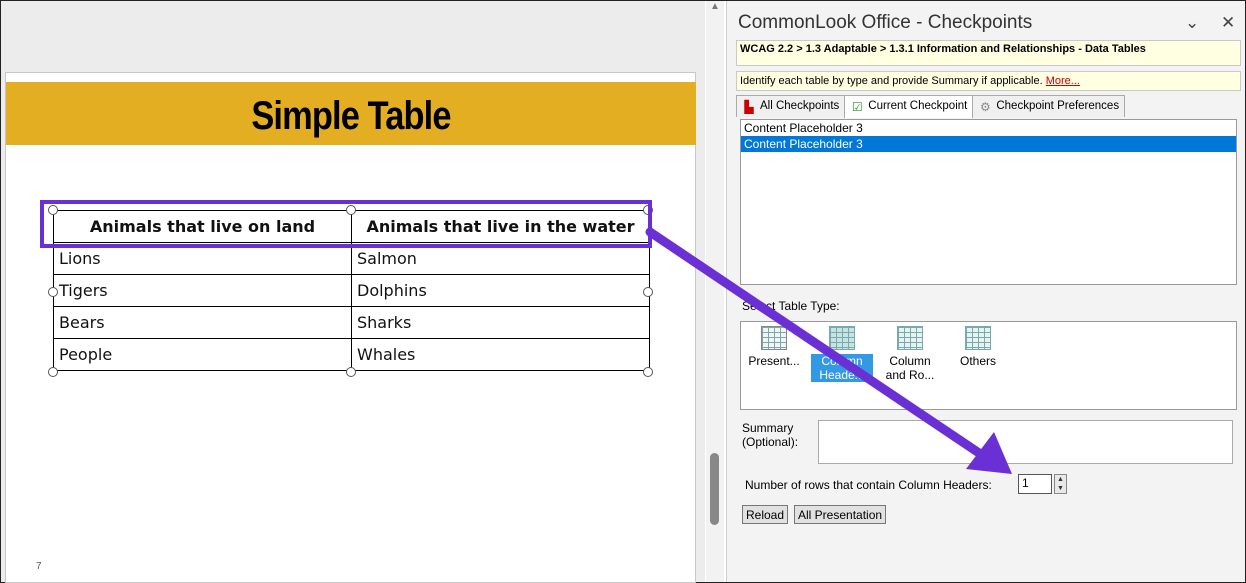 Image resolution: width=1246 pixels, height=583 pixels. What do you see at coordinates (202, 290) in the screenshot?
I see `table-cell: Tigers` at bounding box center [202, 290].